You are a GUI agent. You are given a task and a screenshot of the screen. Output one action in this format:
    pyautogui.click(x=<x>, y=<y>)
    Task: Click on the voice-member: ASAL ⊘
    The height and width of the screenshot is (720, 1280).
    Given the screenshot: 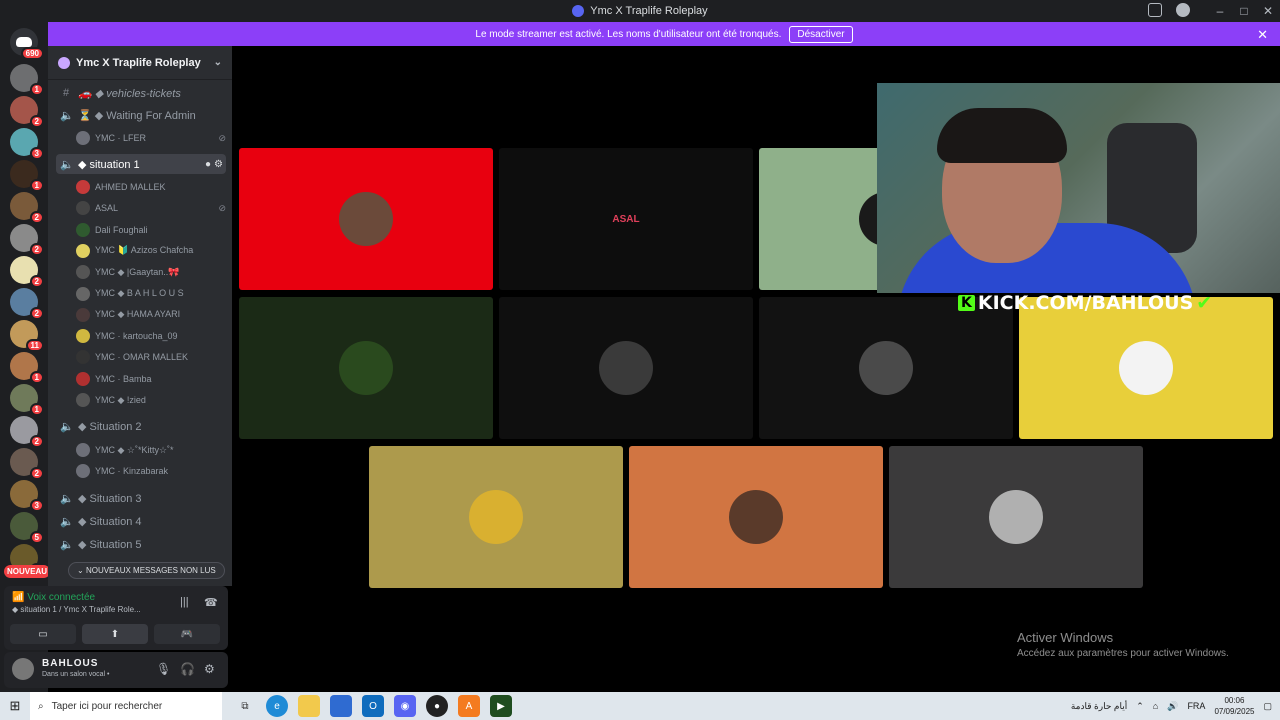 What is the action you would take?
    pyautogui.click(x=151, y=208)
    